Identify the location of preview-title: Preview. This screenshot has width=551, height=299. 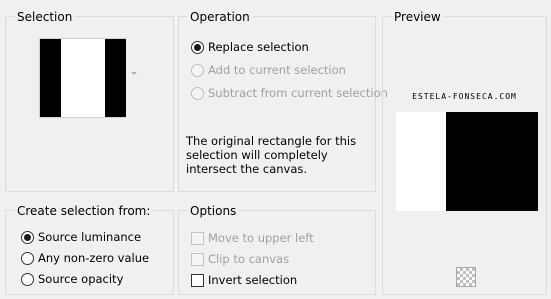
(417, 17).